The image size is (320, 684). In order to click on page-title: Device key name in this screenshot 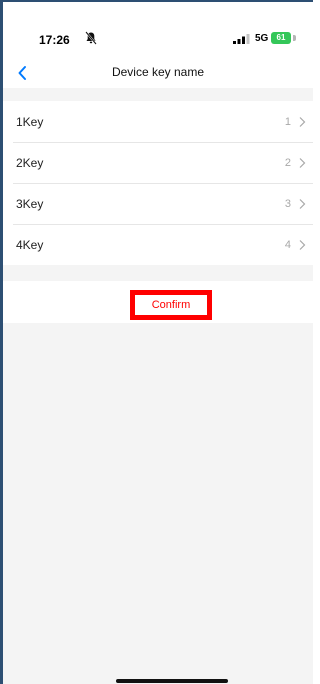, I will do `click(158, 72)`.